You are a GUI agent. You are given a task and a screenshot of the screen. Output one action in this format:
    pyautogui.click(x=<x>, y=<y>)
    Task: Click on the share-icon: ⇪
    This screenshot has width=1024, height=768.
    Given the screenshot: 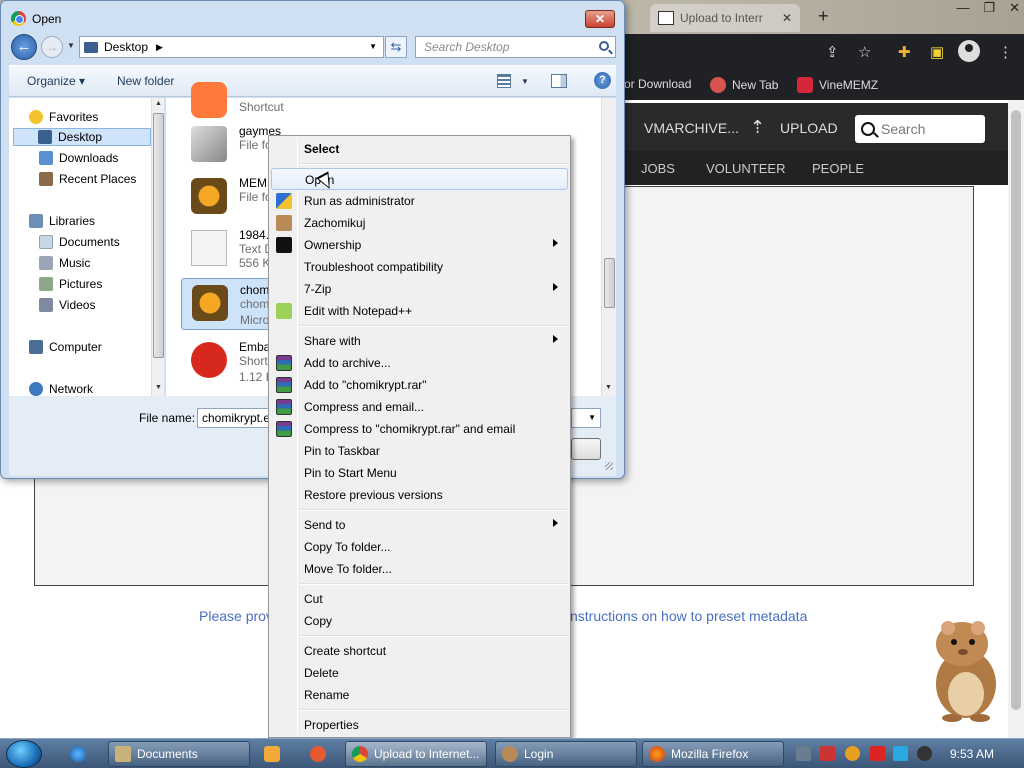 What is the action you would take?
    pyautogui.click(x=832, y=52)
    